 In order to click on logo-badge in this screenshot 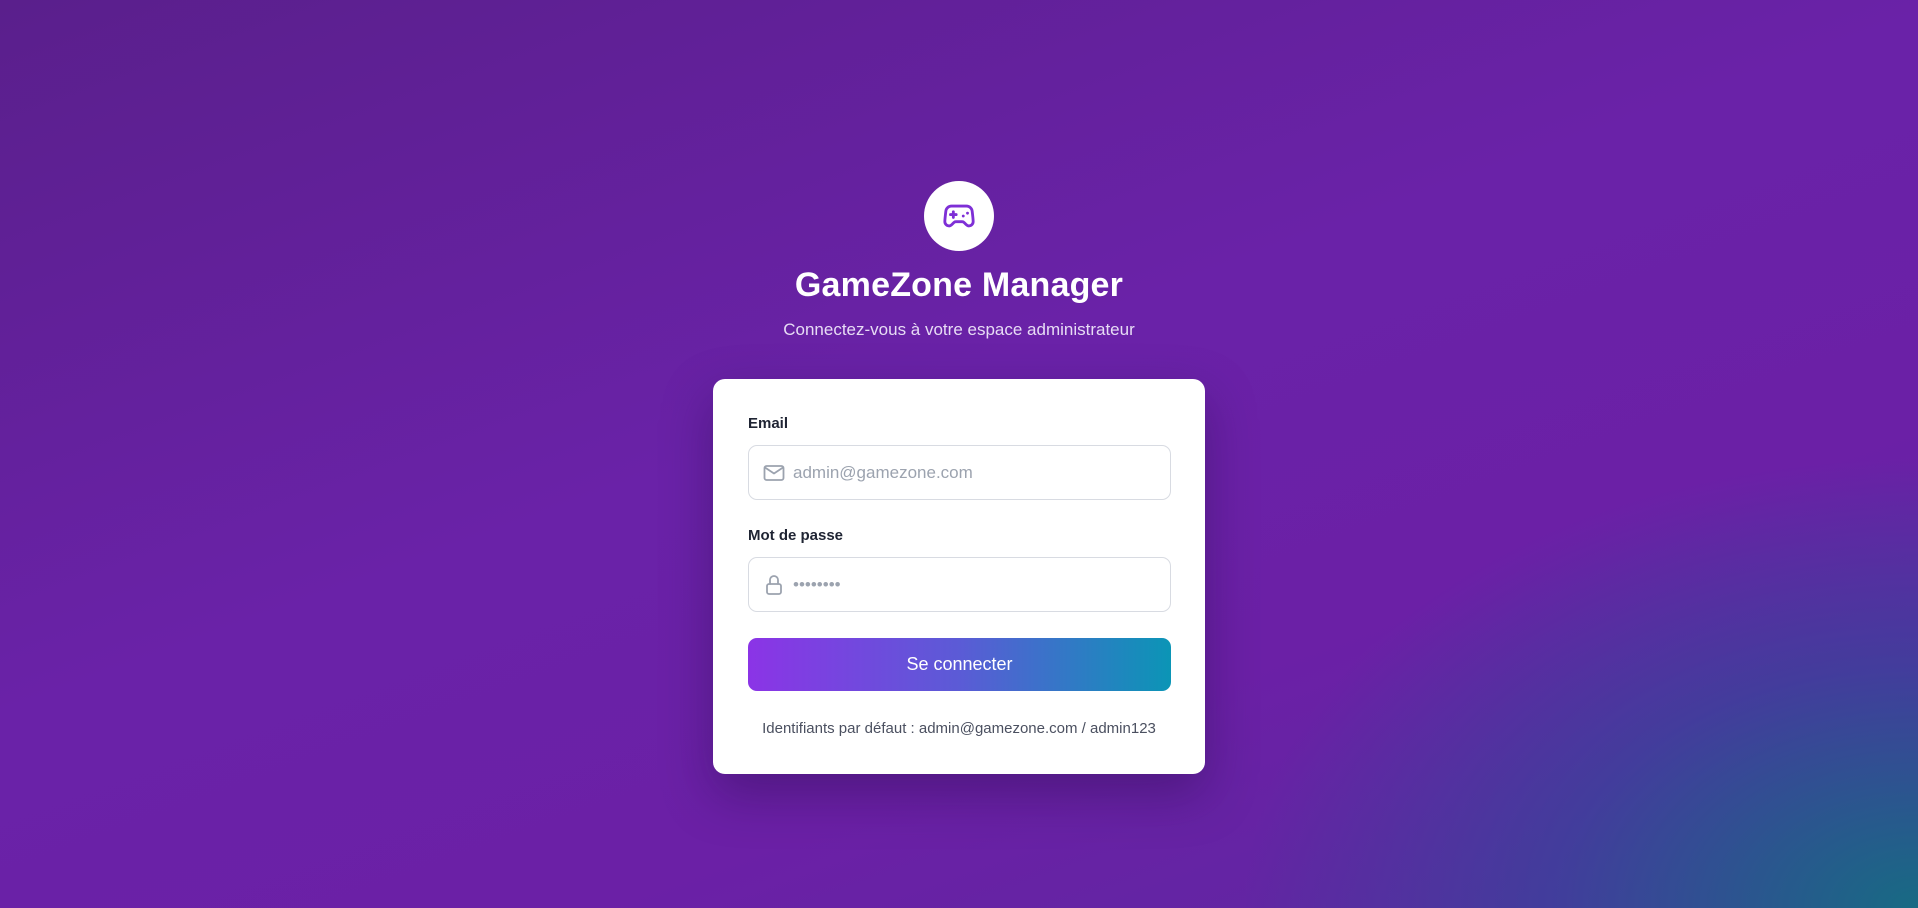, I will do `click(959, 216)`.